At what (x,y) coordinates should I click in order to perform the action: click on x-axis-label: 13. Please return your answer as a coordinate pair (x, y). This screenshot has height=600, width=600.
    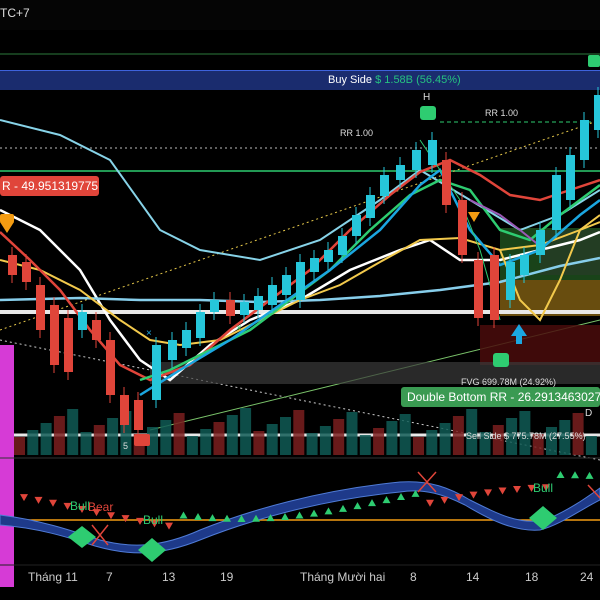
    Looking at the image, I should click on (169, 577).